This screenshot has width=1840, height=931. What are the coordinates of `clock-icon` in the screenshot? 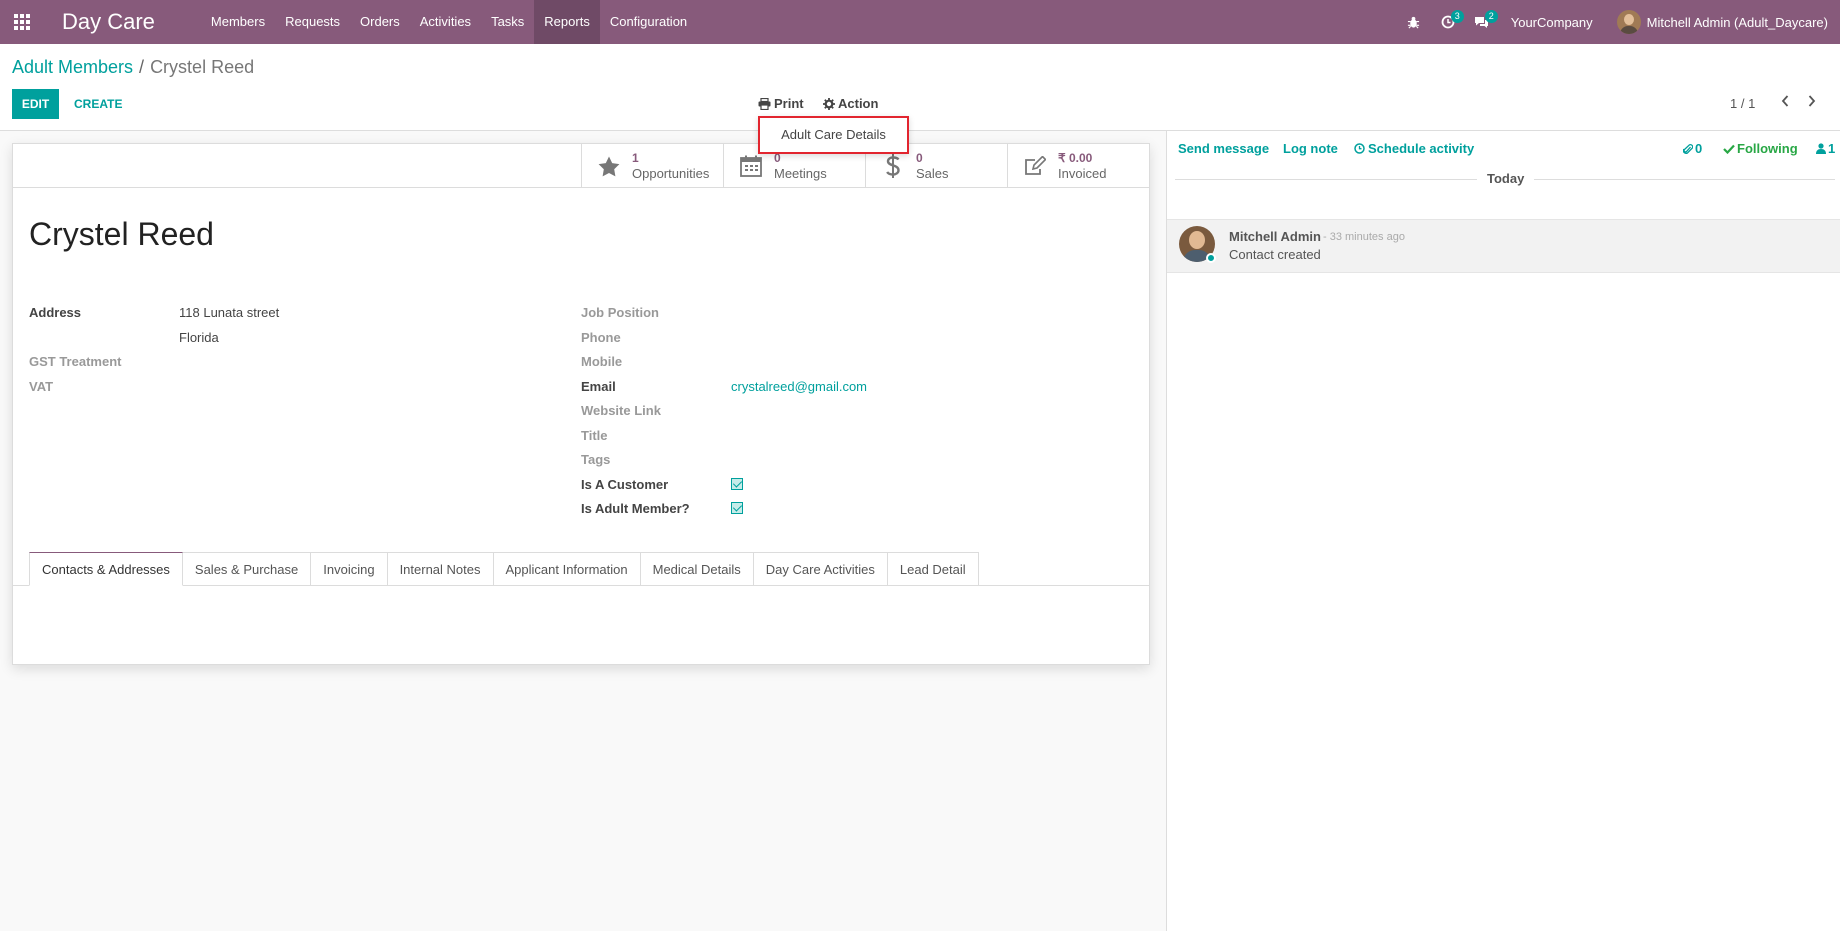 It's located at (1359, 148).